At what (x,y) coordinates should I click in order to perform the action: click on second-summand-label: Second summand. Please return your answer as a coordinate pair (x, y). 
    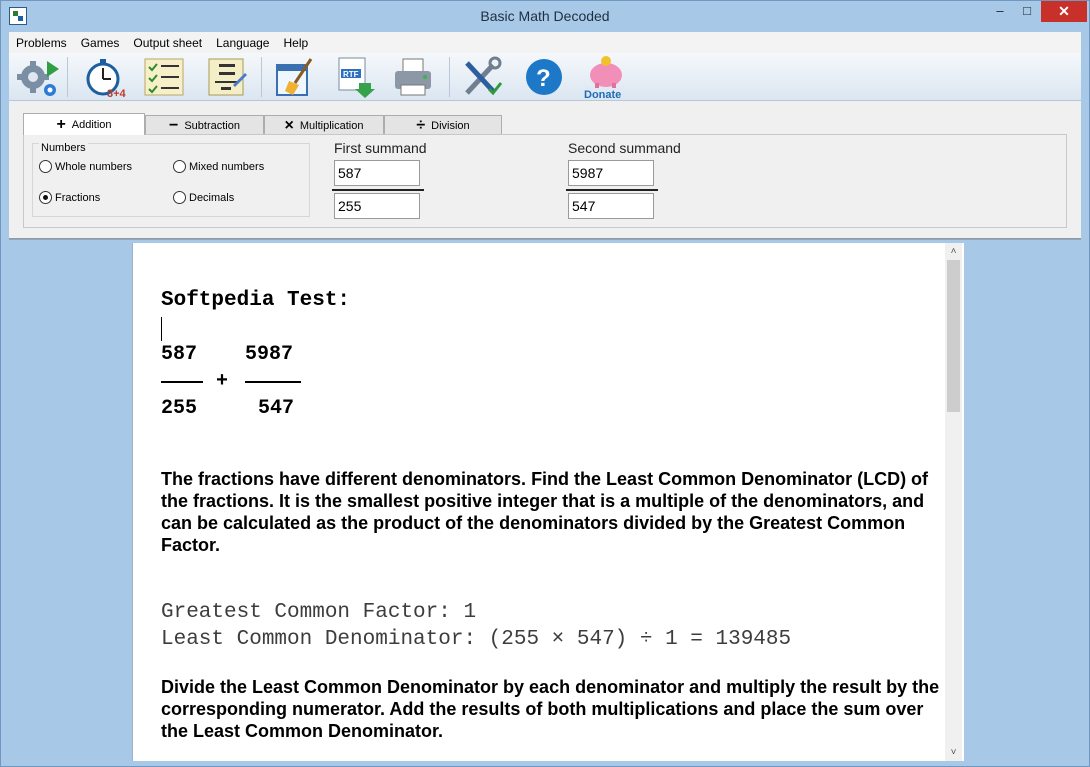
    Looking at the image, I should click on (624, 148).